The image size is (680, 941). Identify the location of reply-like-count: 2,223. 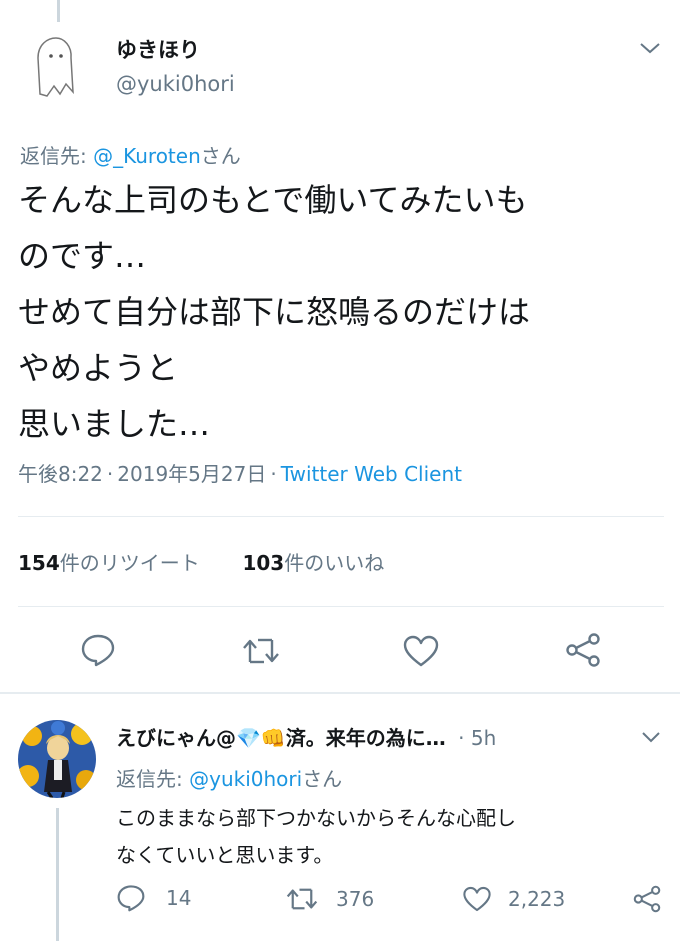
(537, 899).